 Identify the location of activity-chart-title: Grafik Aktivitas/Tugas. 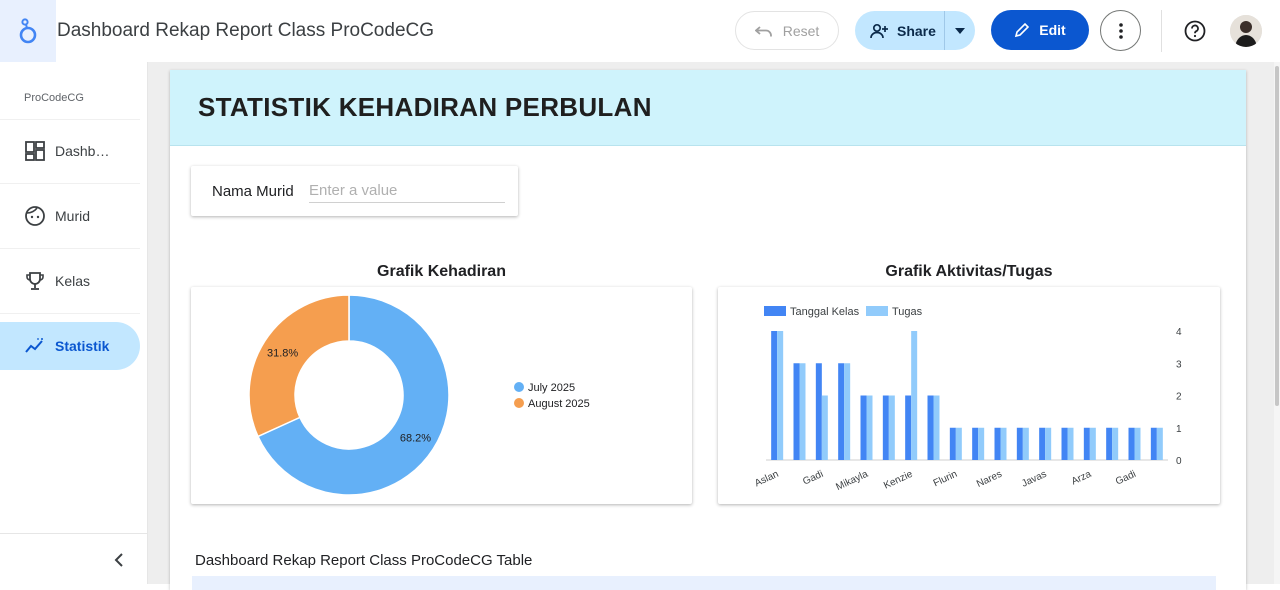
(969, 271).